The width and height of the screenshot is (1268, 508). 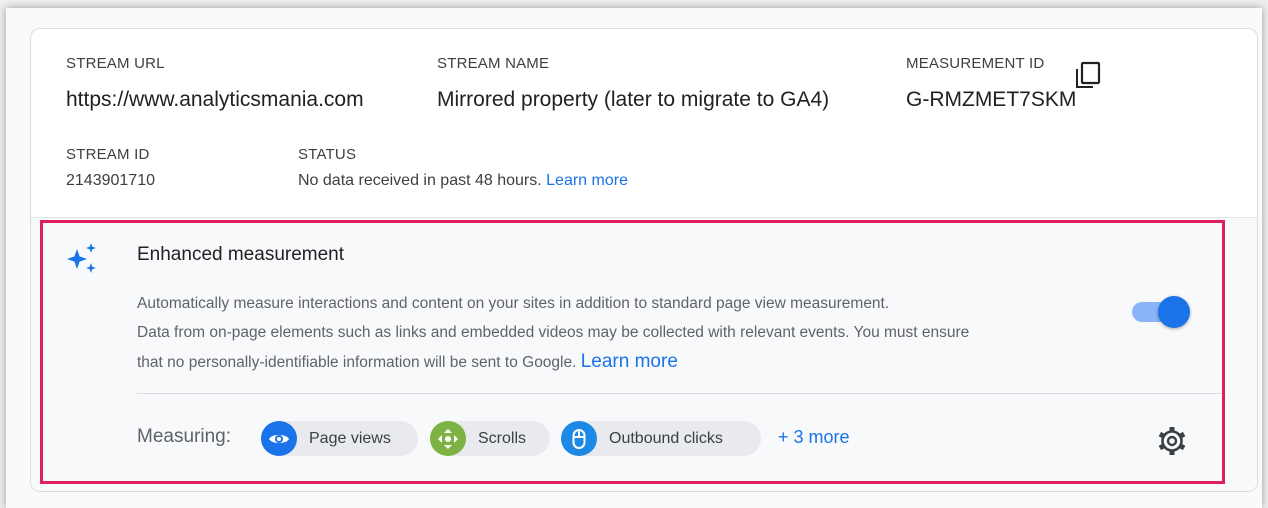 I want to click on copy-icon, so click(x=1088, y=75).